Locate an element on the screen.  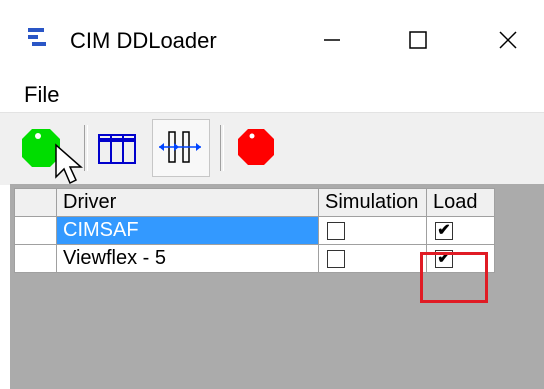
window-title: CIM DDLoader is located at coordinates (143, 40).